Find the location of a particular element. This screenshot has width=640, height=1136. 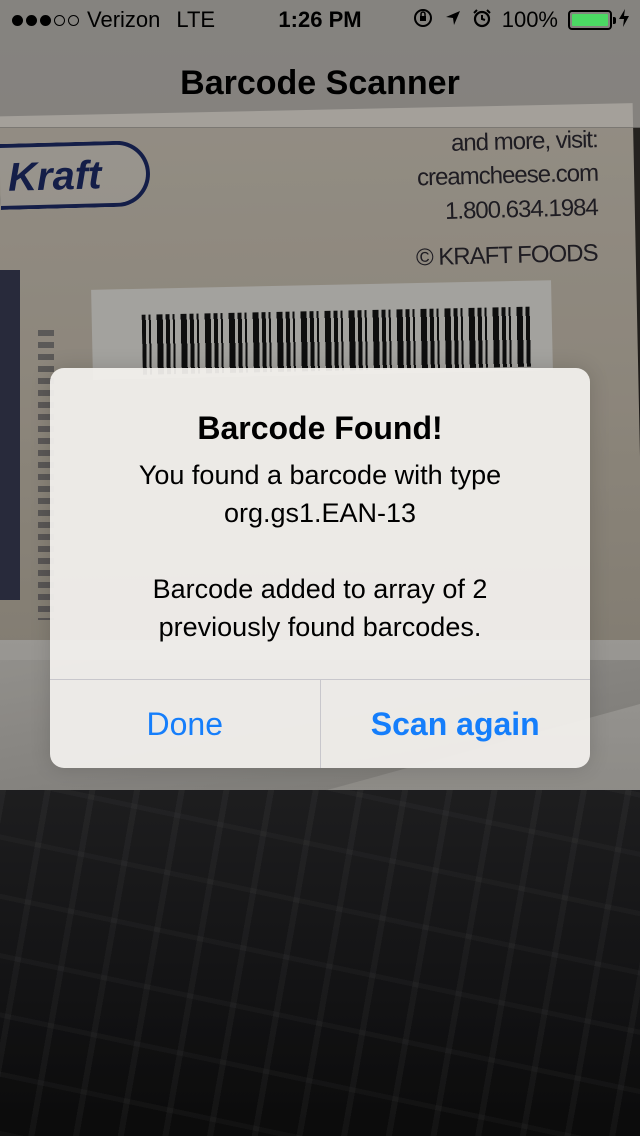

status-right: 100% is located at coordinates (521, 20).